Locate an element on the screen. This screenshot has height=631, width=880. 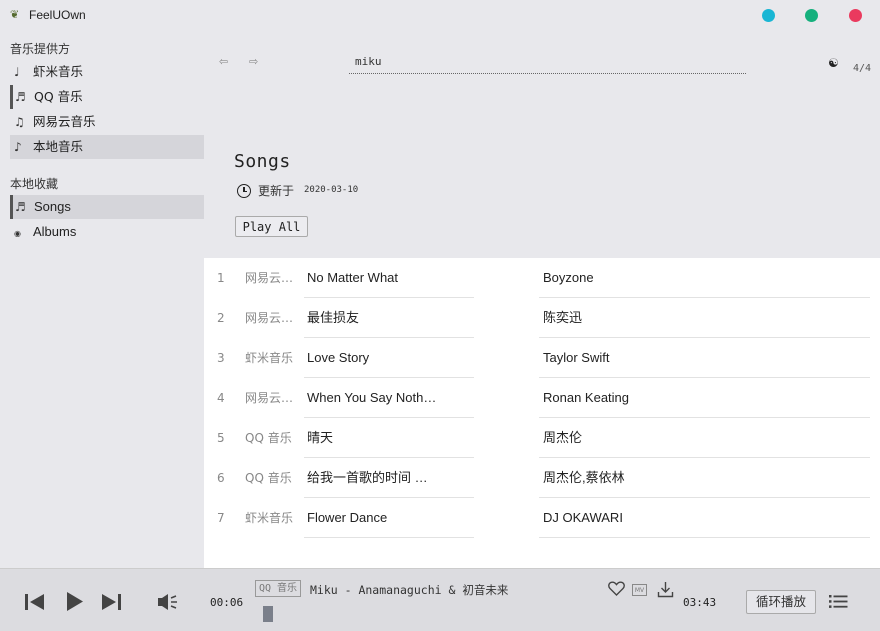
table-row: 1 网易云… No Matter What Boyzone is located at coordinates (542, 278).